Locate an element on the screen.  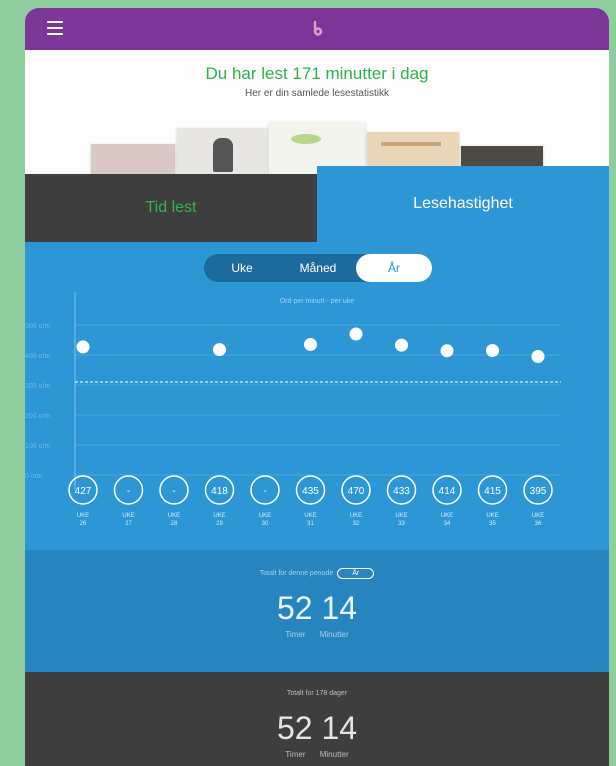
value-label: 433 is located at coordinates (401, 491).